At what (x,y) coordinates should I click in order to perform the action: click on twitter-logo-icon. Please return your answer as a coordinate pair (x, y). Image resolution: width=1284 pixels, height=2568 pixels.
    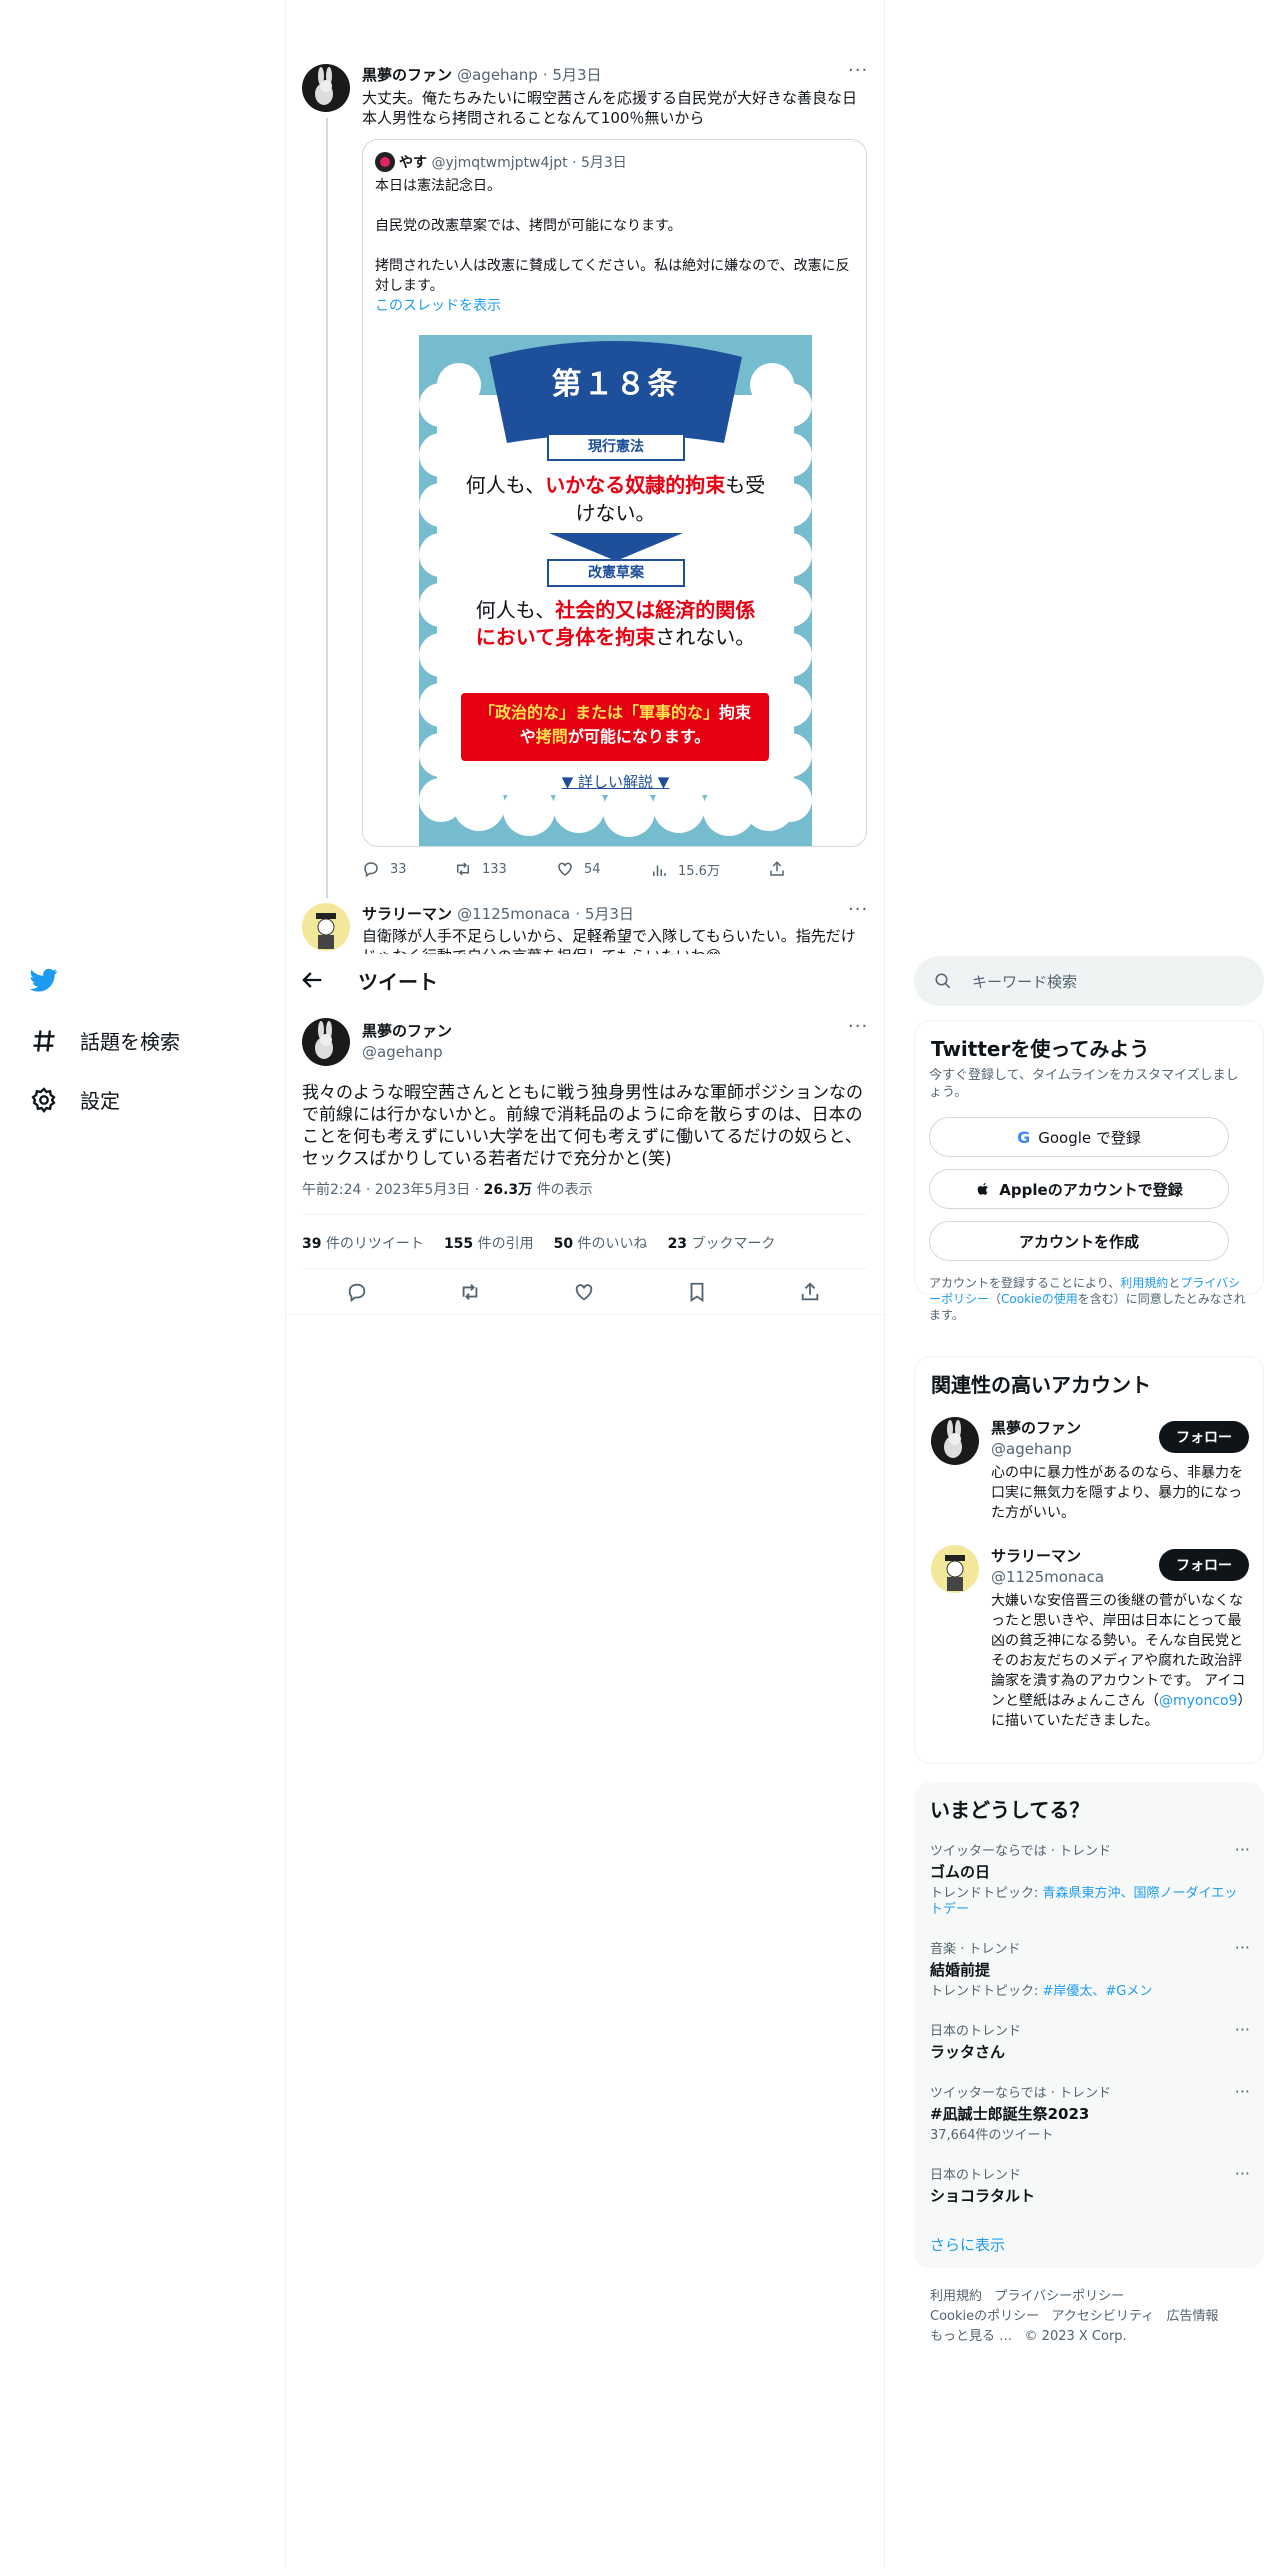
    Looking at the image, I should click on (44, 982).